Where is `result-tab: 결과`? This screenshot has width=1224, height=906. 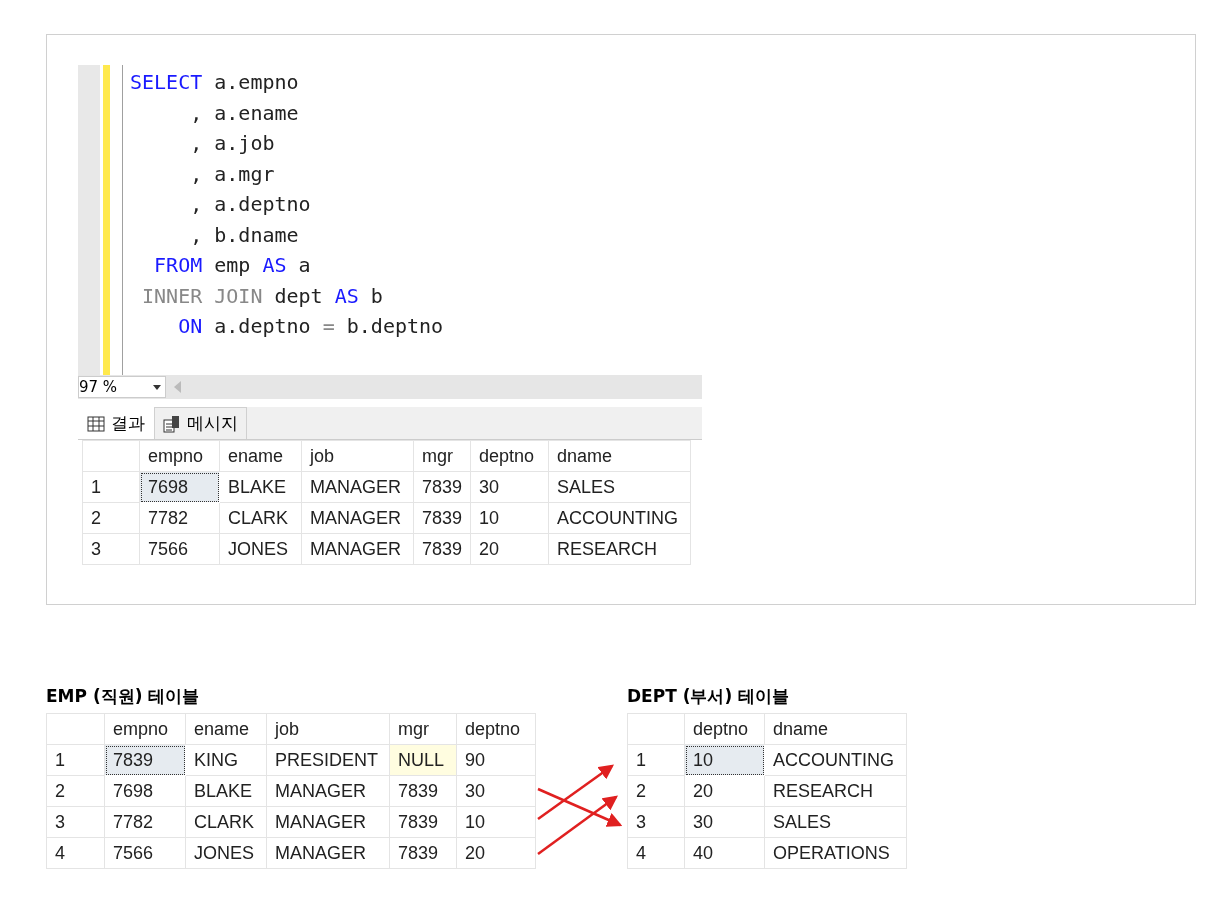
result-tab: 결과 is located at coordinates (116, 423).